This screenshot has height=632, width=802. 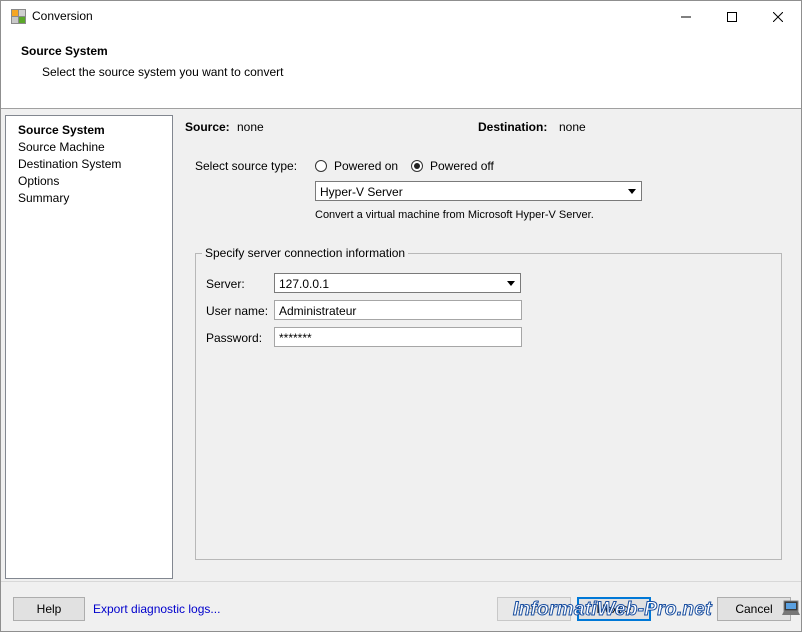 I want to click on step-source-system: Source System, so click(x=61, y=130).